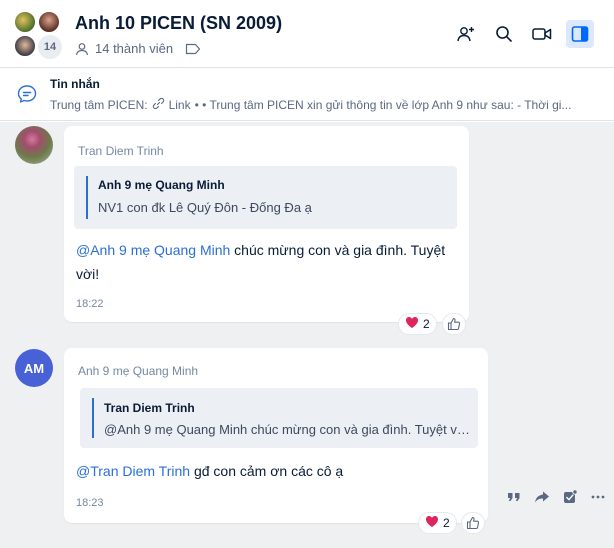  I want to click on member-icon, so click(82, 49).